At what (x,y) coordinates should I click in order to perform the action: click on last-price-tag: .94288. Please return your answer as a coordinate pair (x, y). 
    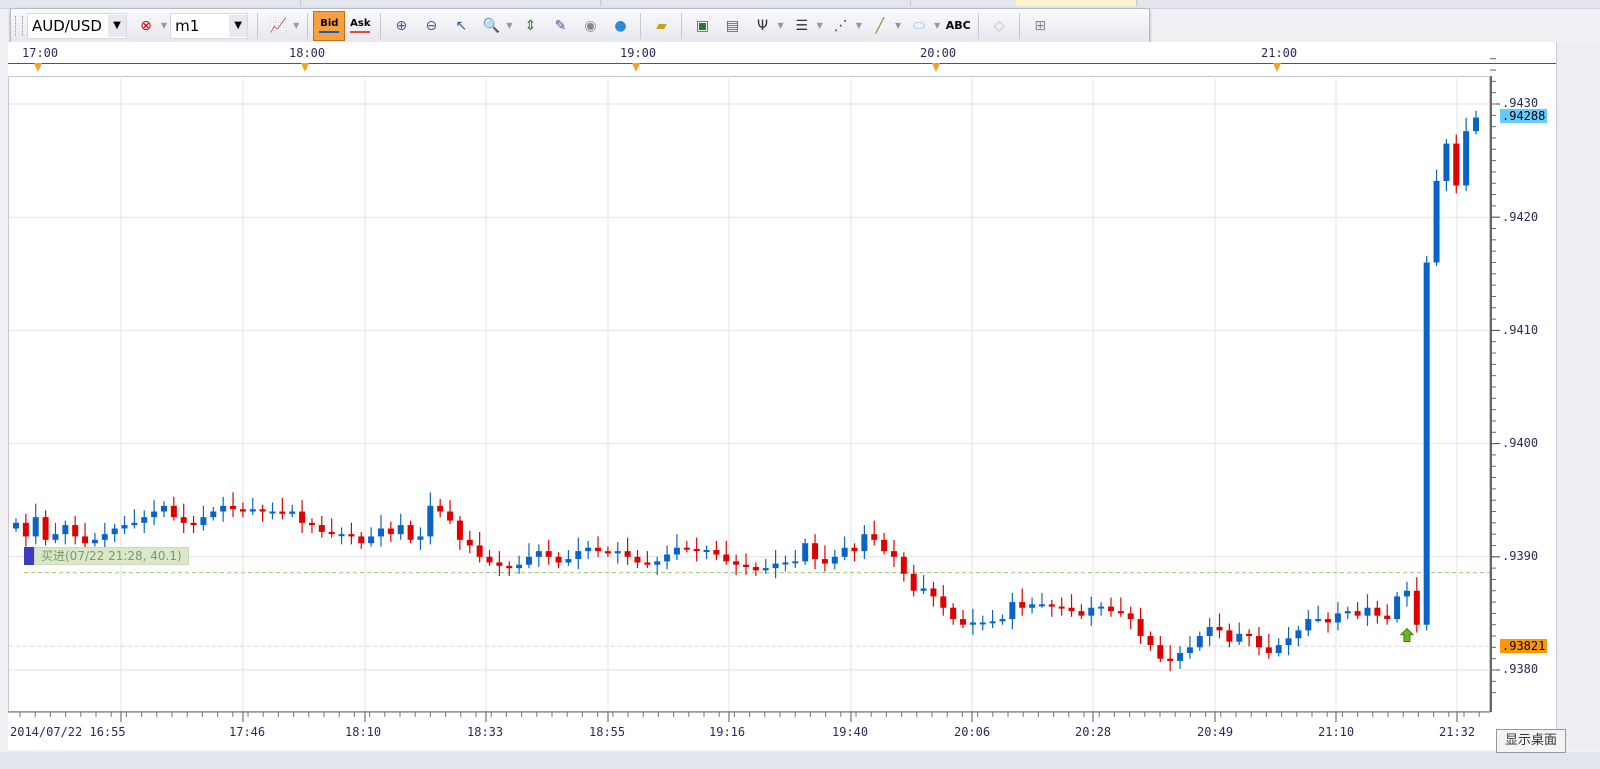
    Looking at the image, I should click on (1524, 116).